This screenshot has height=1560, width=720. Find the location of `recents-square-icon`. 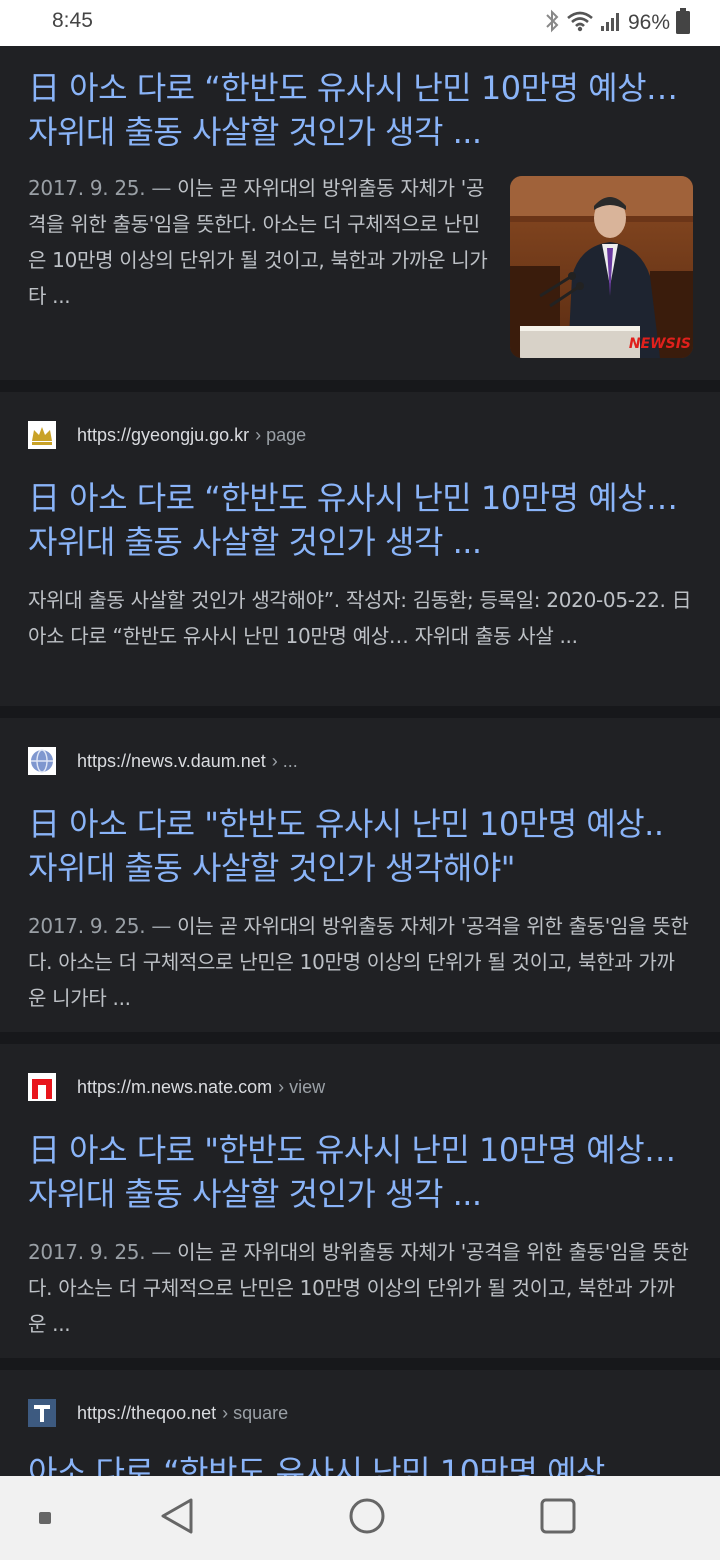

recents-square-icon is located at coordinates (558, 1518).